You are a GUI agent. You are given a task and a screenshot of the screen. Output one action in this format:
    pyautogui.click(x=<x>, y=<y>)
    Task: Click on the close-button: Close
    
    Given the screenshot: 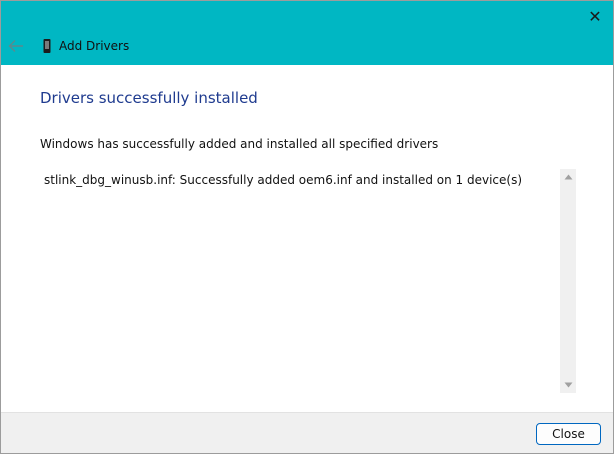 What is the action you would take?
    pyautogui.click(x=568, y=434)
    